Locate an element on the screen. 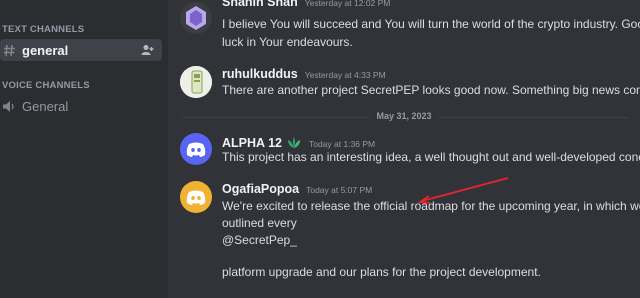 The image size is (640, 298). timestamp: Today at 5:07 PM is located at coordinates (339, 190).